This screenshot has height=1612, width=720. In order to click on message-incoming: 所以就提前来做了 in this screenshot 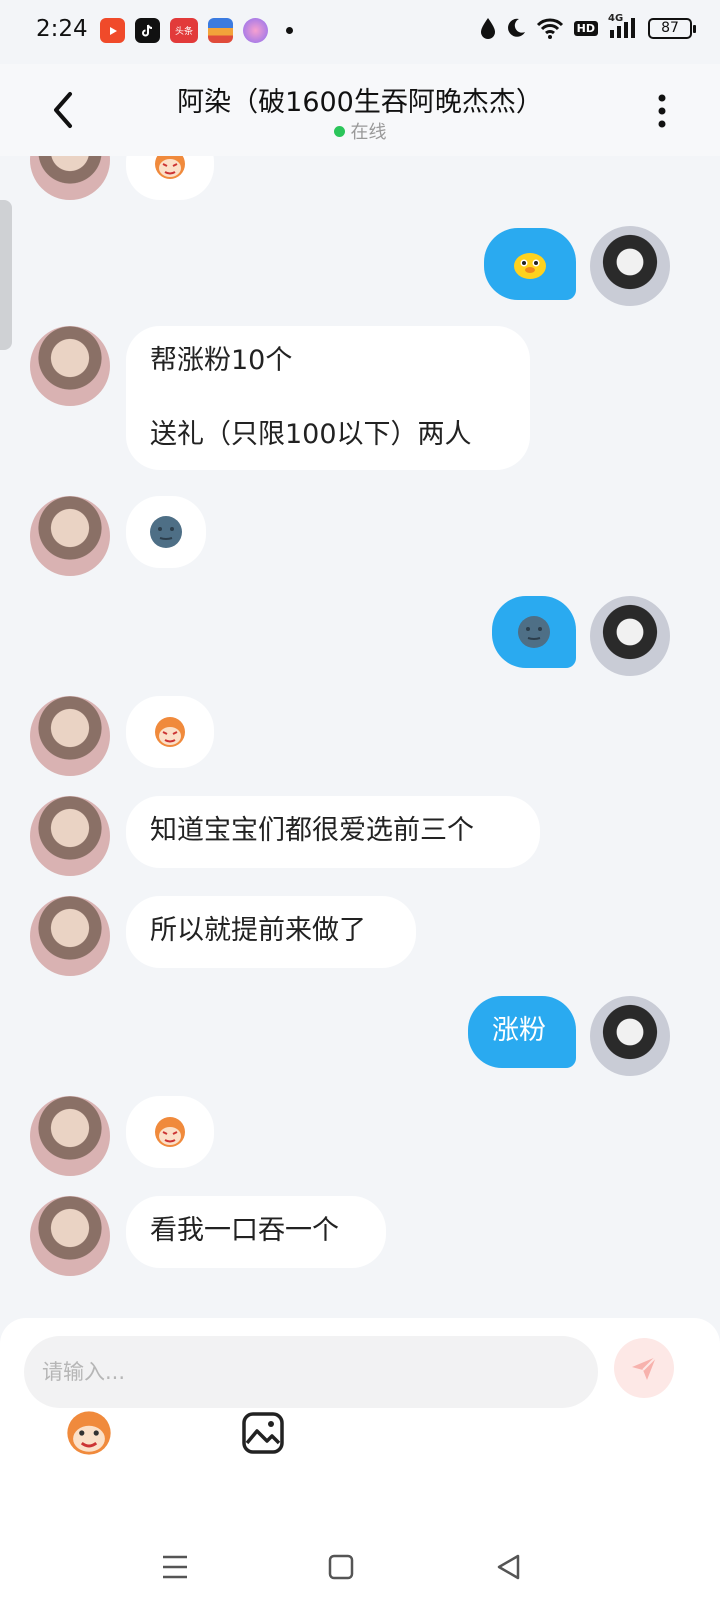, I will do `click(360, 938)`.